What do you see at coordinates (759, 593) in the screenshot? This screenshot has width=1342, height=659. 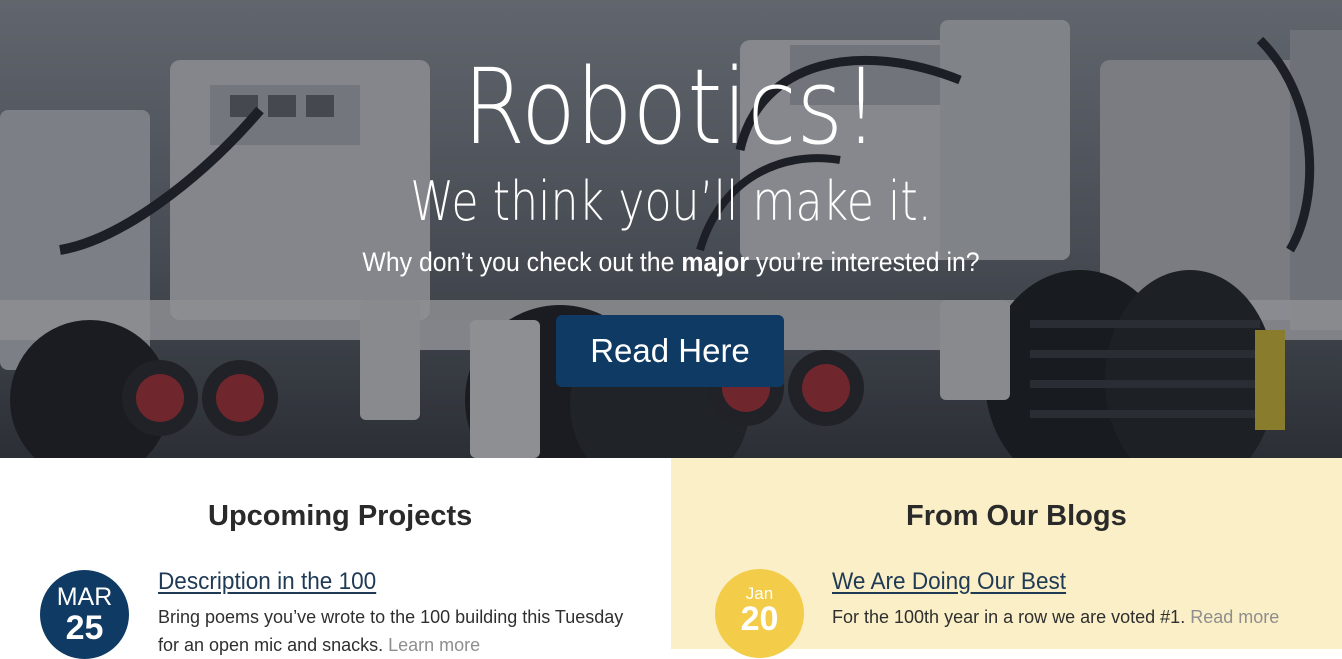 I see `blog-date-month: Jan` at bounding box center [759, 593].